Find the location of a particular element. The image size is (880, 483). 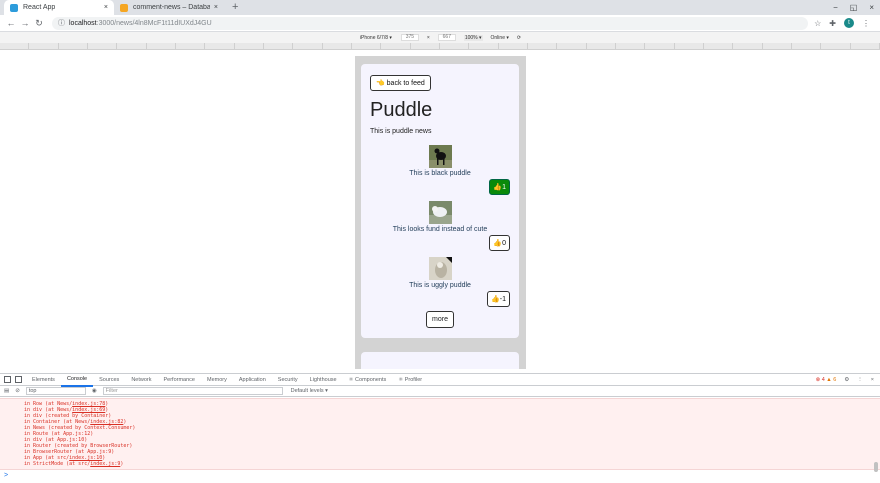

live-expression-eye-icon: ◉ is located at coordinates (94, 391).